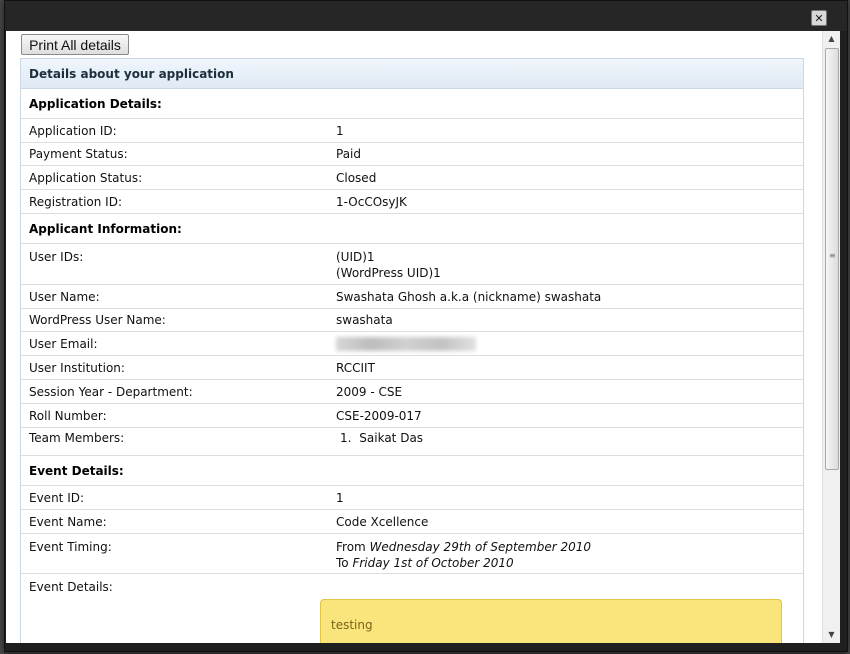 The image size is (850, 654). What do you see at coordinates (78, 154) in the screenshot?
I see `row-label: Payment Status:` at bounding box center [78, 154].